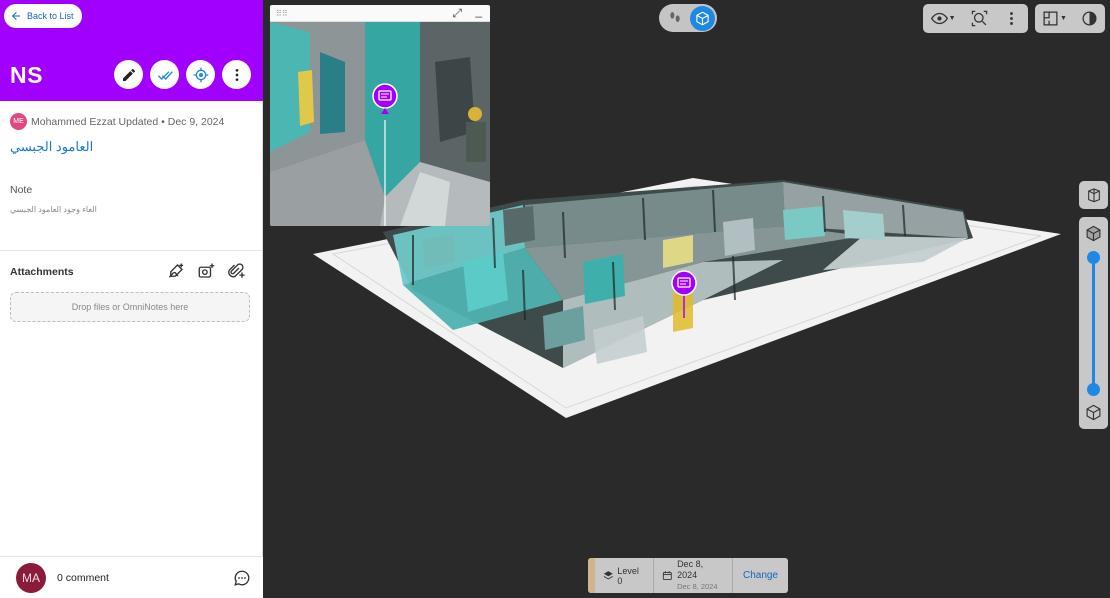  Describe the element at coordinates (1093, 257) in the screenshot. I see `slider-upper-handle` at that location.